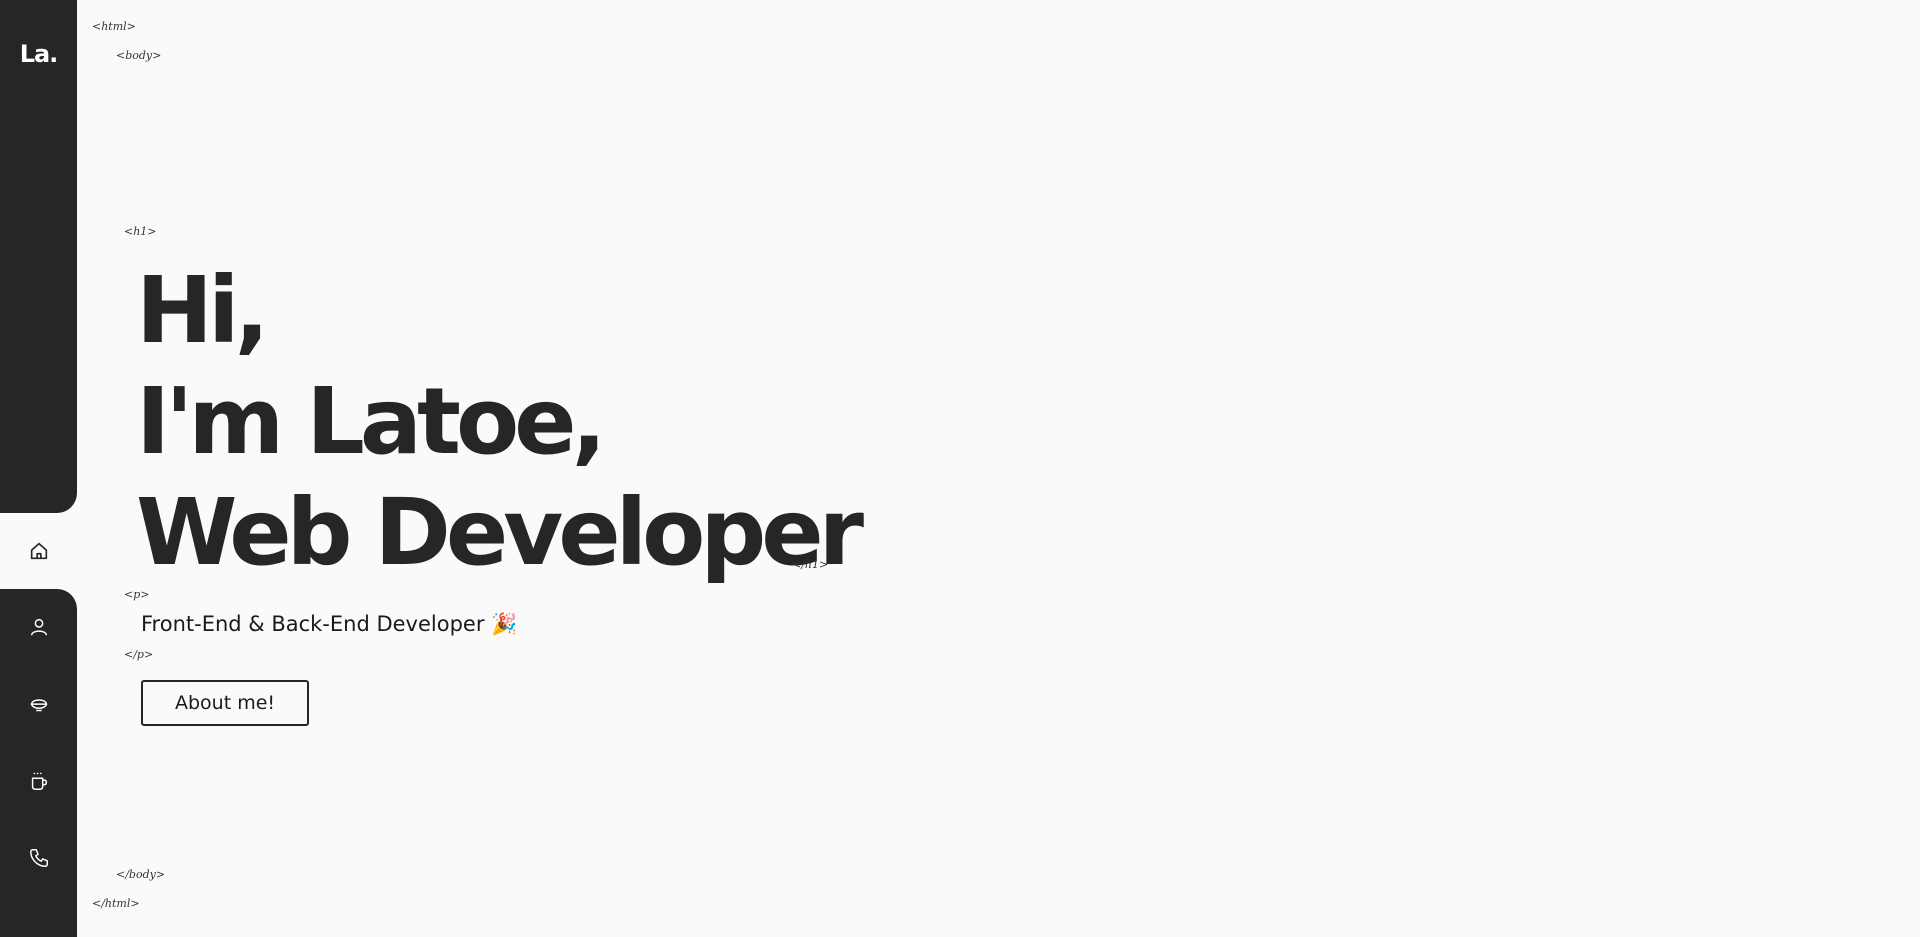  I want to click on coffee-cup-icon, so click(39, 781).